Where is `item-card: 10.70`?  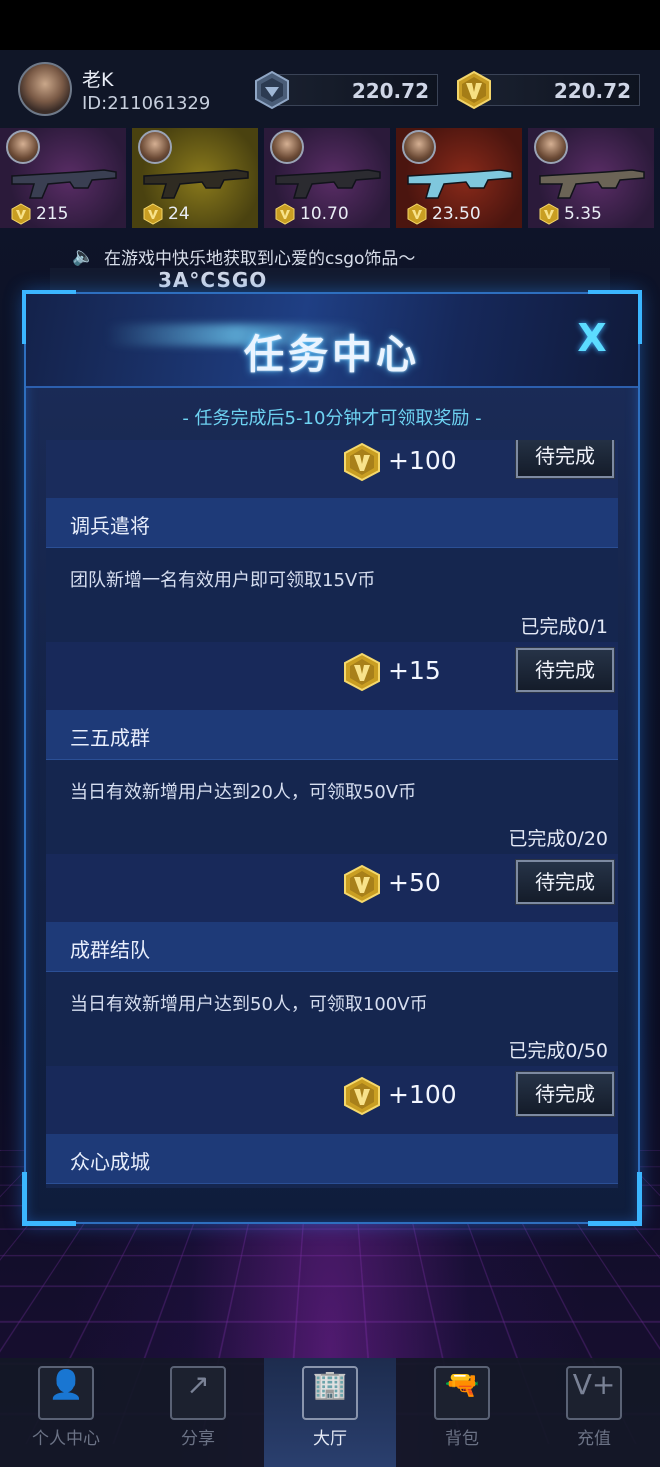 item-card: 10.70 is located at coordinates (327, 178).